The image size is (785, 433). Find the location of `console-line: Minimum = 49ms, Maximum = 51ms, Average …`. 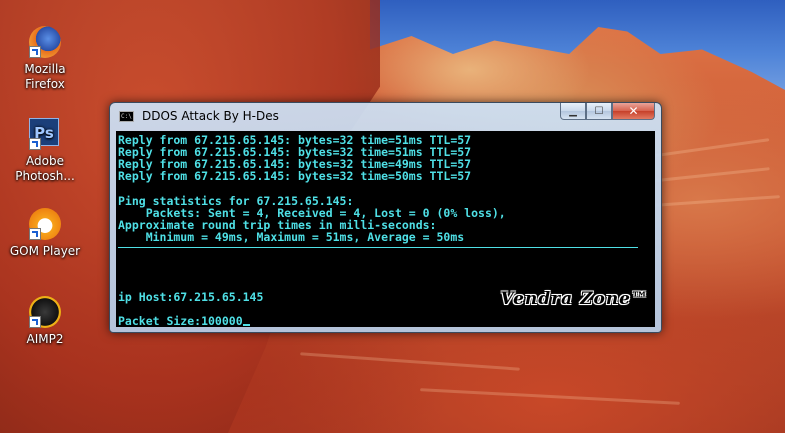

console-line: Minimum = 49ms, Maximum = 51ms, Average … is located at coordinates (291, 237).